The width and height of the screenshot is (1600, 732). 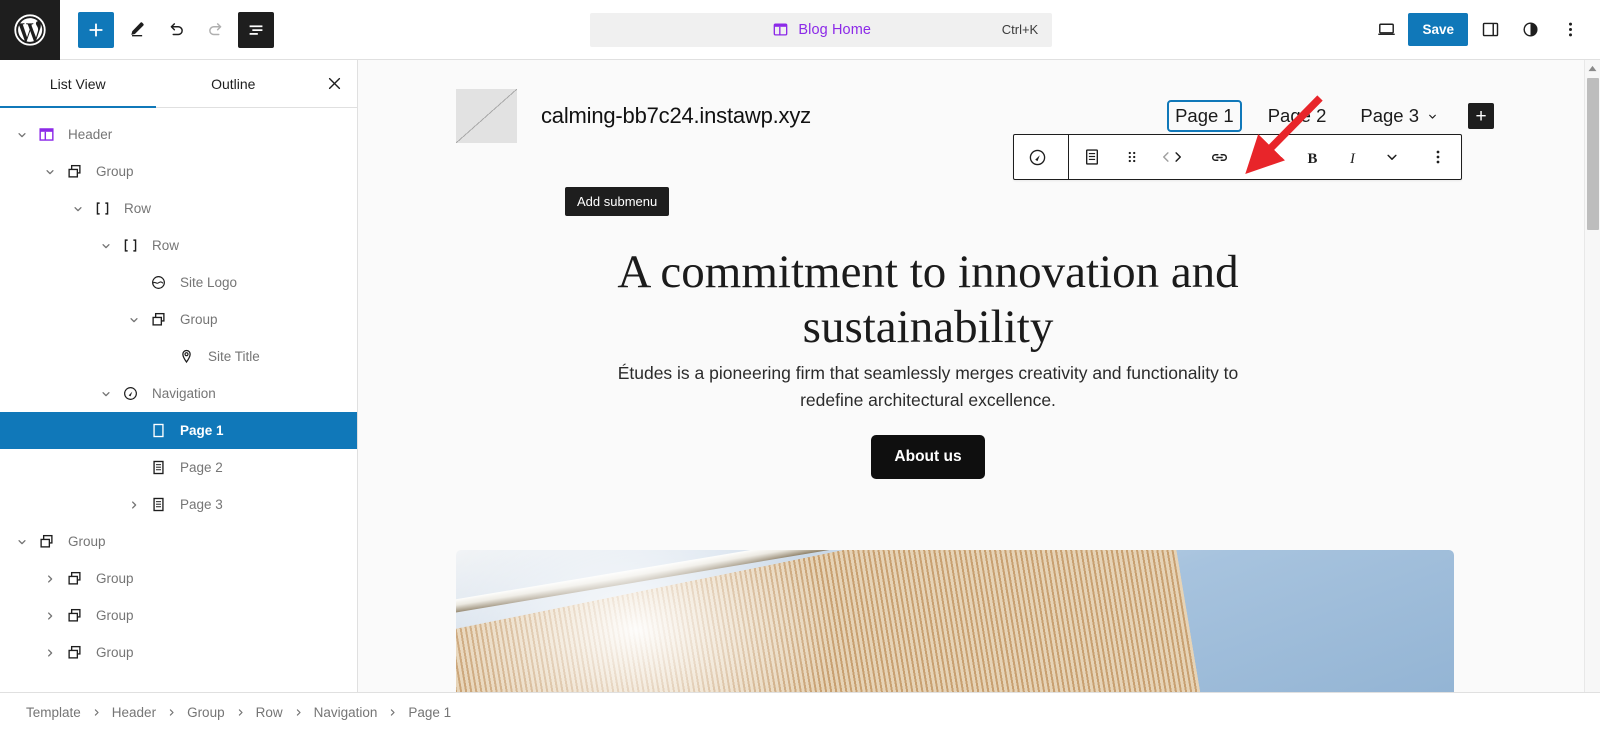 I want to click on breadcrumb-item-group: Group, so click(x=206, y=712).